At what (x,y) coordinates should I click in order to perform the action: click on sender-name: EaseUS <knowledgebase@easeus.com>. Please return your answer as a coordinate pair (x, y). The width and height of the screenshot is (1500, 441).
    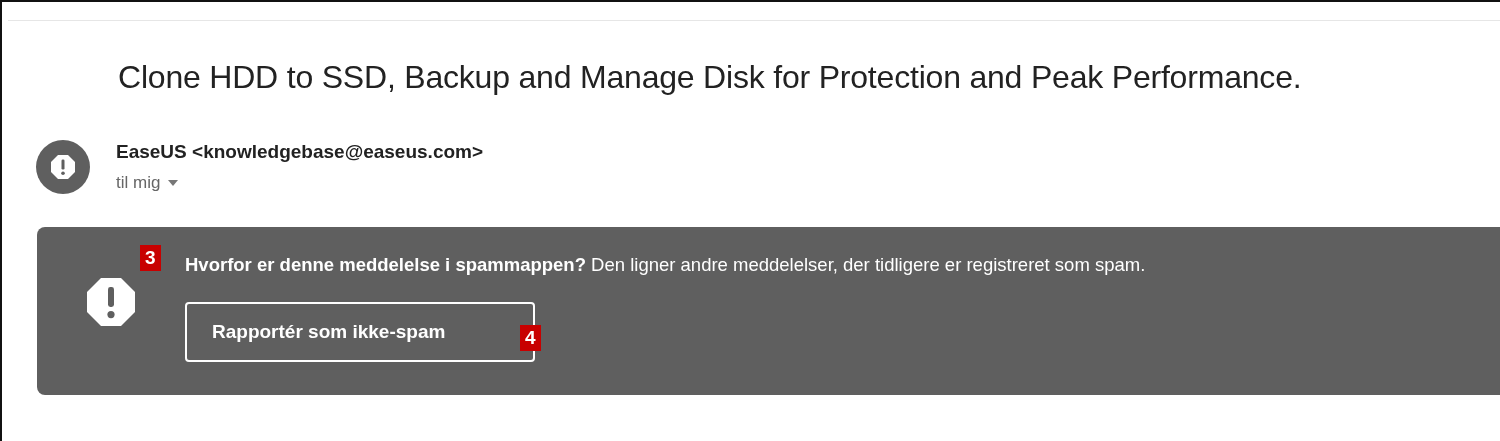
    Looking at the image, I should click on (300, 152).